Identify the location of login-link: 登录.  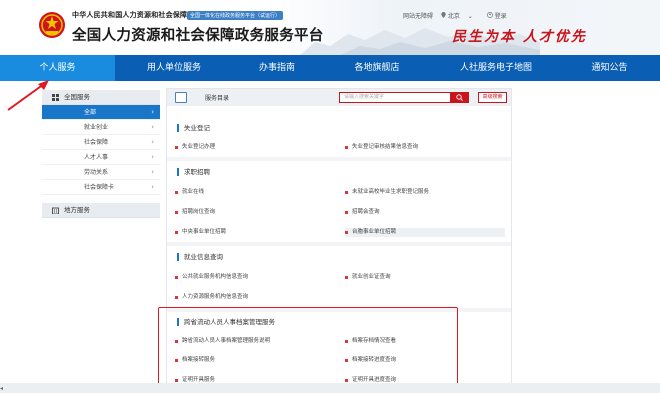
(499, 16).